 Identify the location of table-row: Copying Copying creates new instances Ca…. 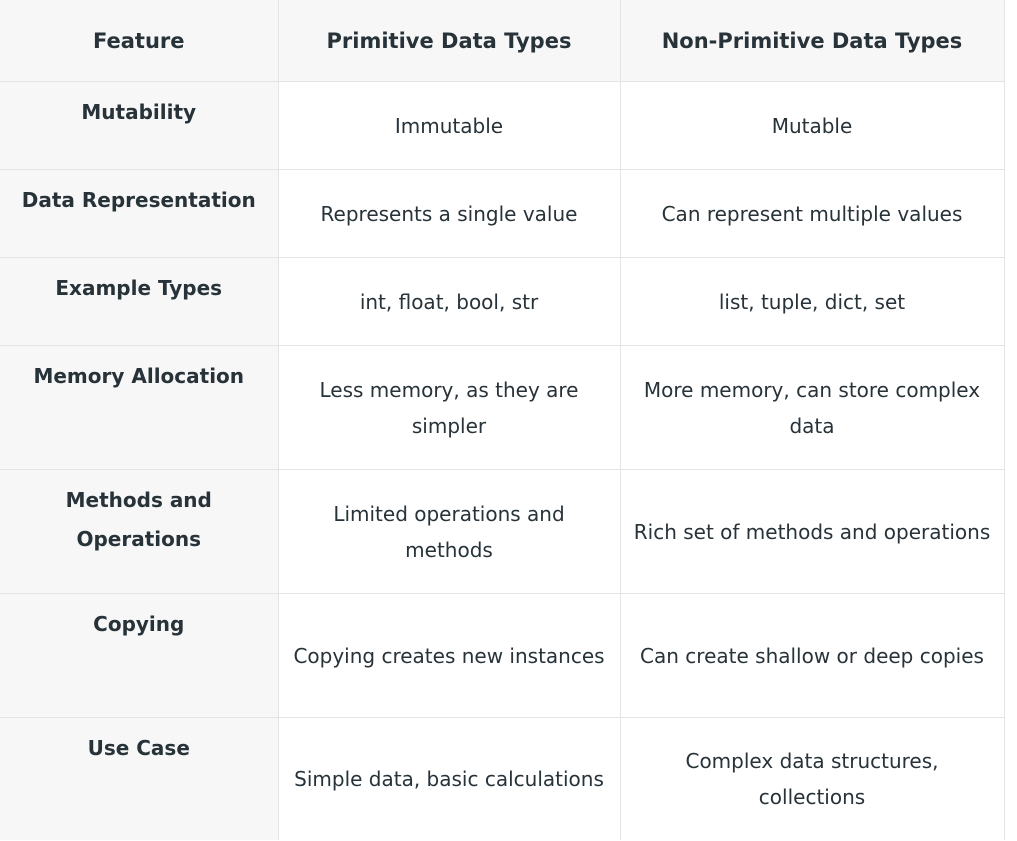
(502, 655).